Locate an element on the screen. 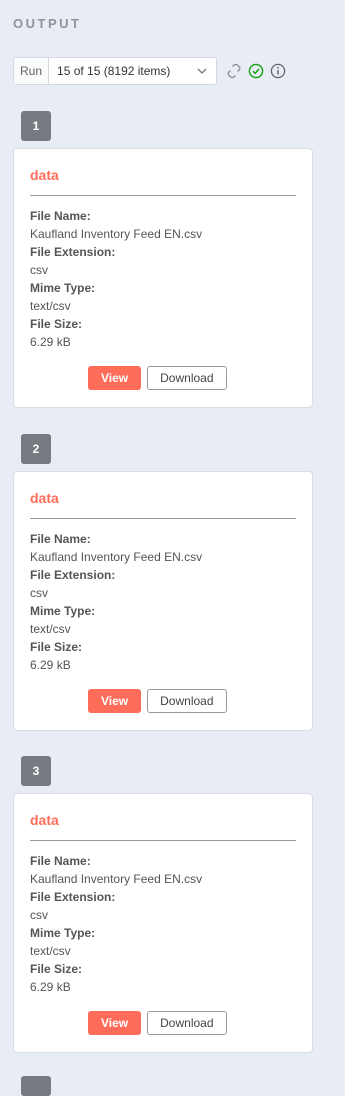  run-status-icons is located at coordinates (256, 71).